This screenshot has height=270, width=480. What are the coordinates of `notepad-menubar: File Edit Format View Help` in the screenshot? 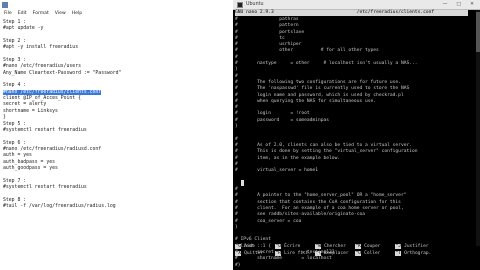 It's located at (116, 13).